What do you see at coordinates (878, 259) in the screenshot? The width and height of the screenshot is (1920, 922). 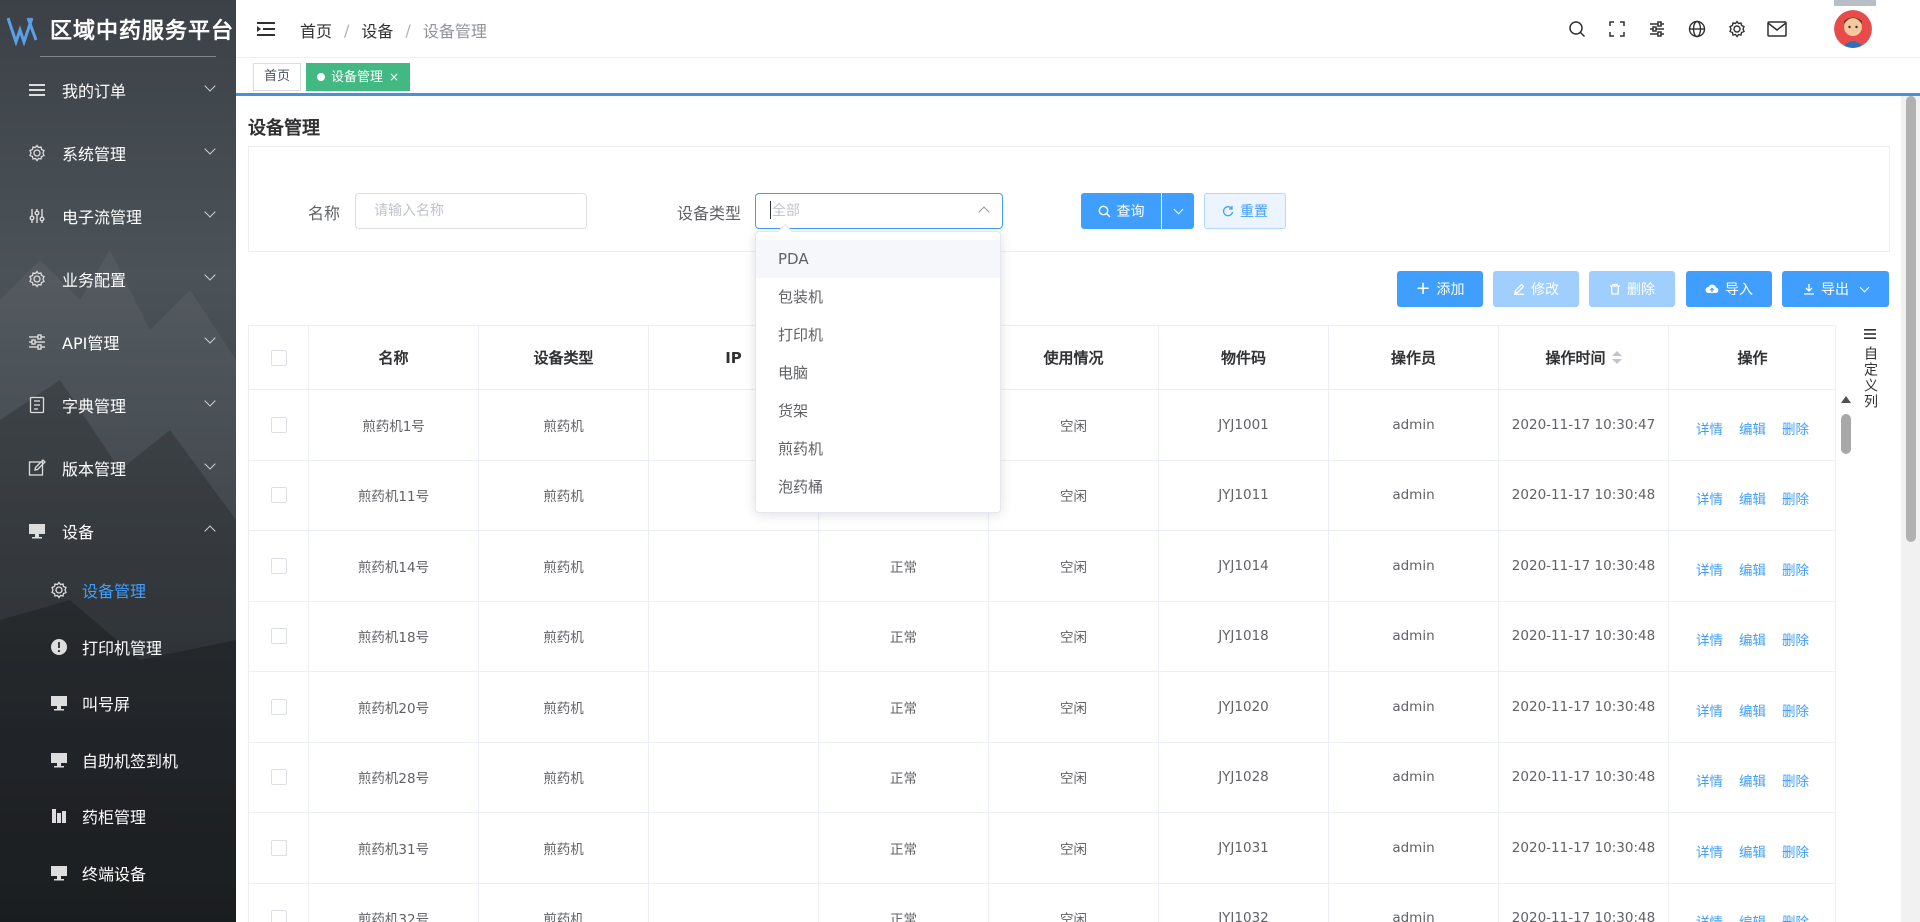 I see `dropdown-option: PDA` at bounding box center [878, 259].